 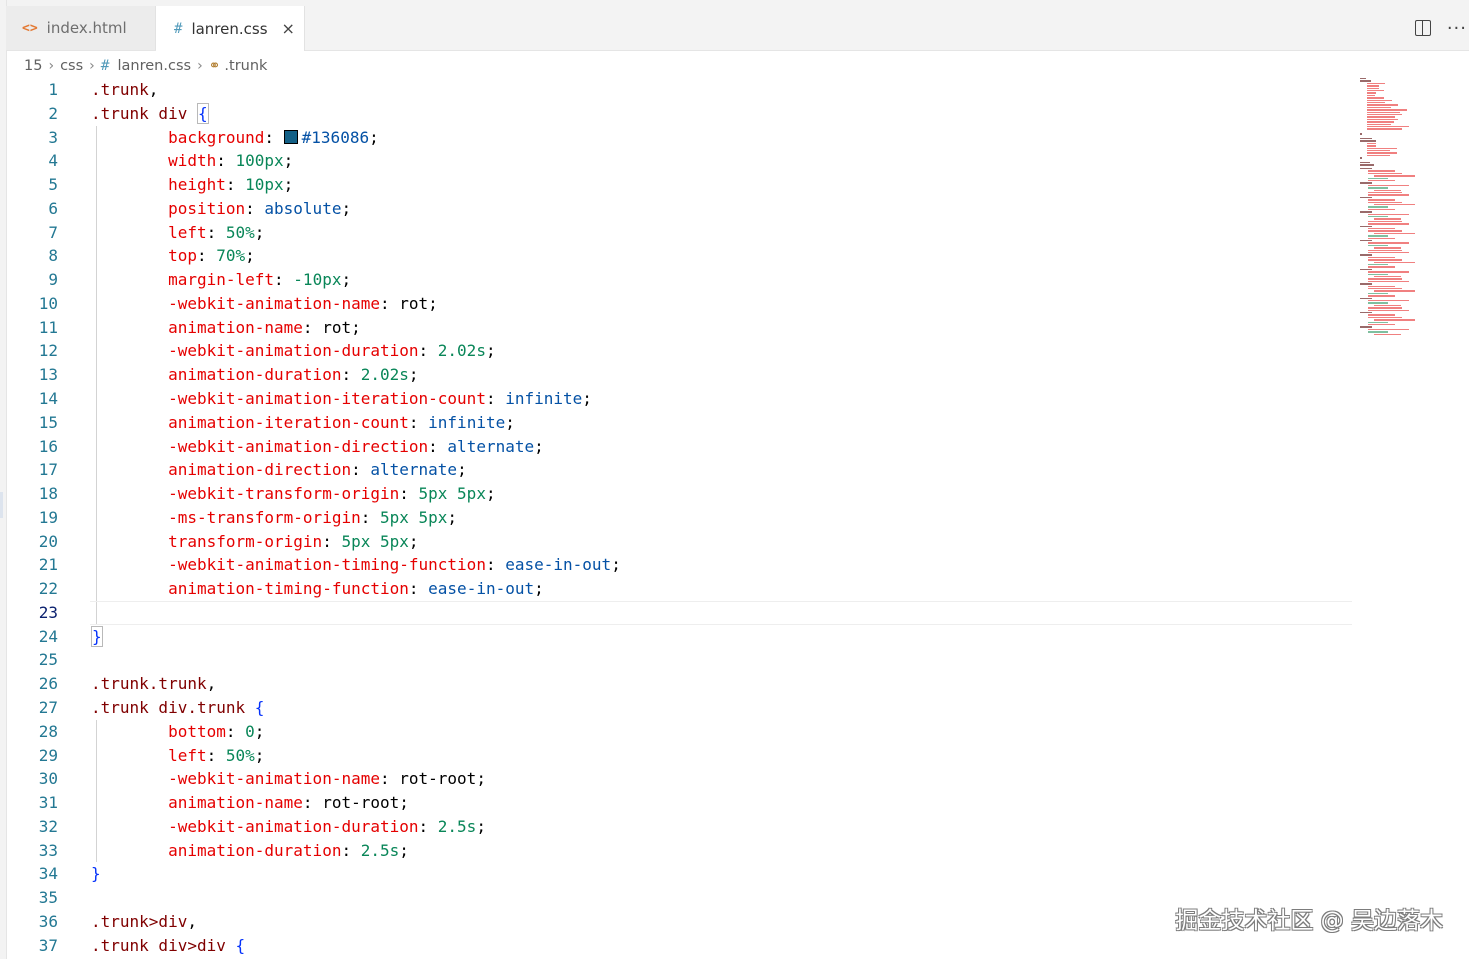 What do you see at coordinates (681, 898) in the screenshot?
I see `code-line: 35` at bounding box center [681, 898].